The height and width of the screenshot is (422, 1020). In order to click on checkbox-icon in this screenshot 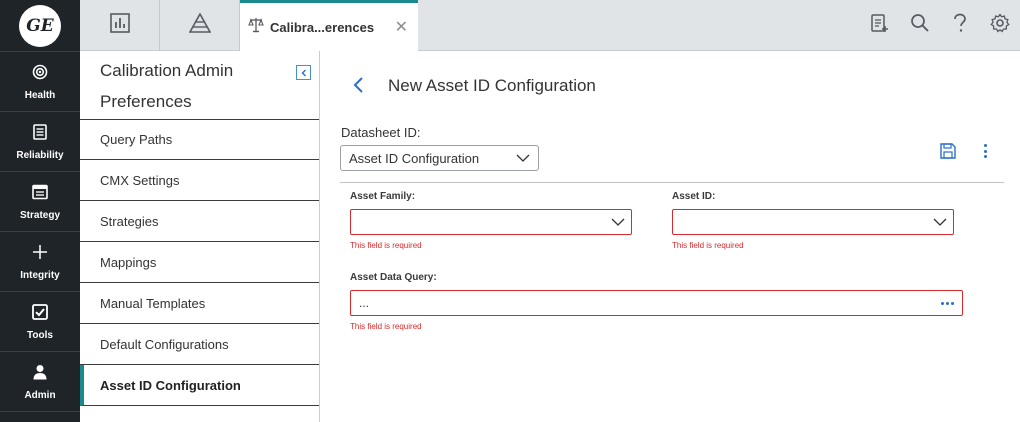, I will do `click(40, 312)`.